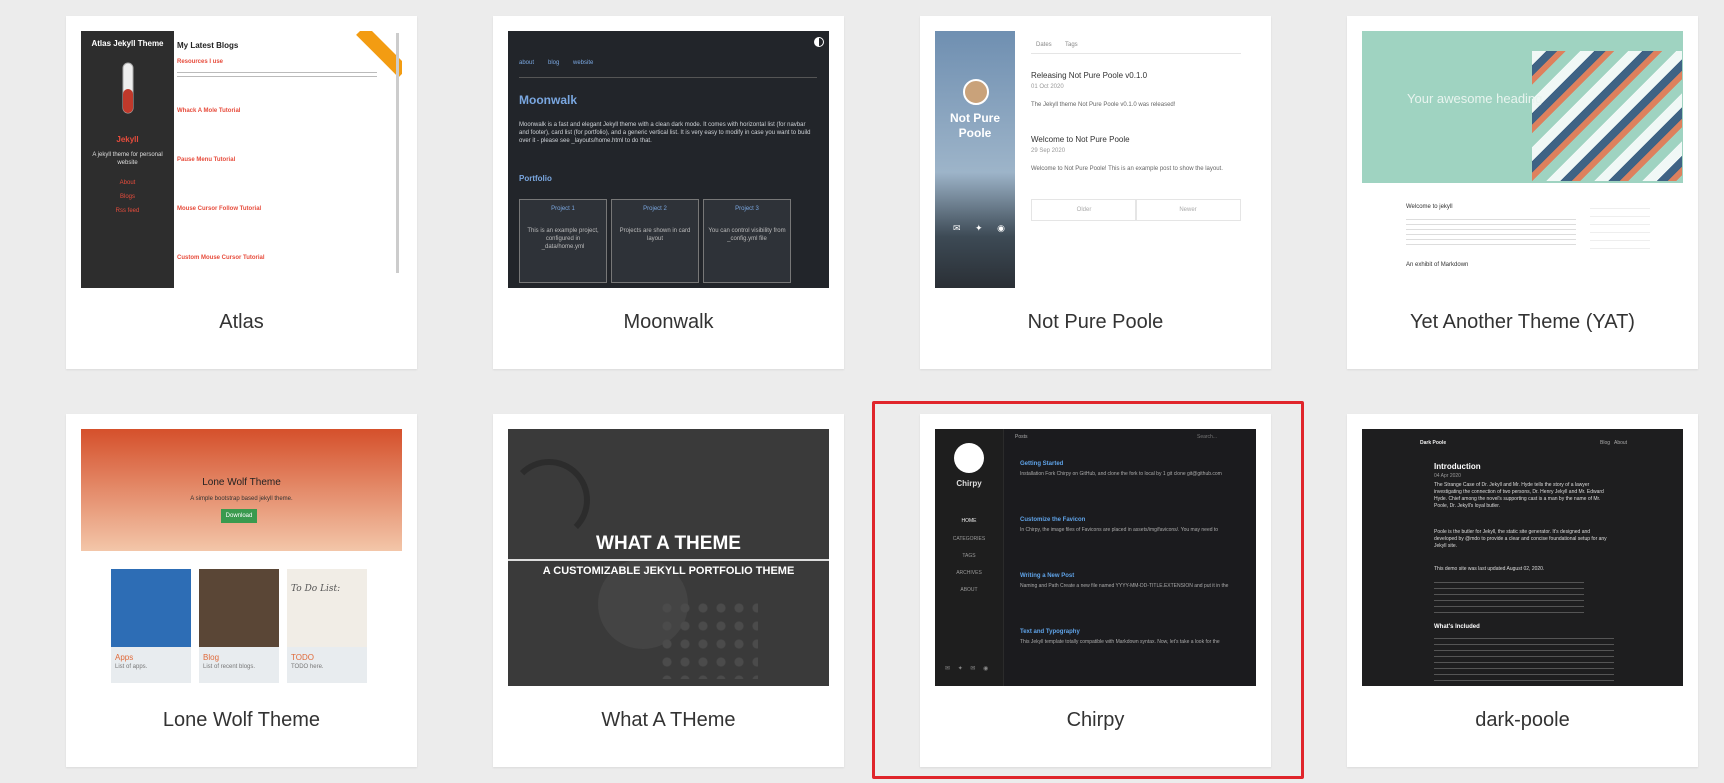 Image resolution: width=1724 pixels, height=783 pixels. I want to click on atlas-scrollbar, so click(397, 153).